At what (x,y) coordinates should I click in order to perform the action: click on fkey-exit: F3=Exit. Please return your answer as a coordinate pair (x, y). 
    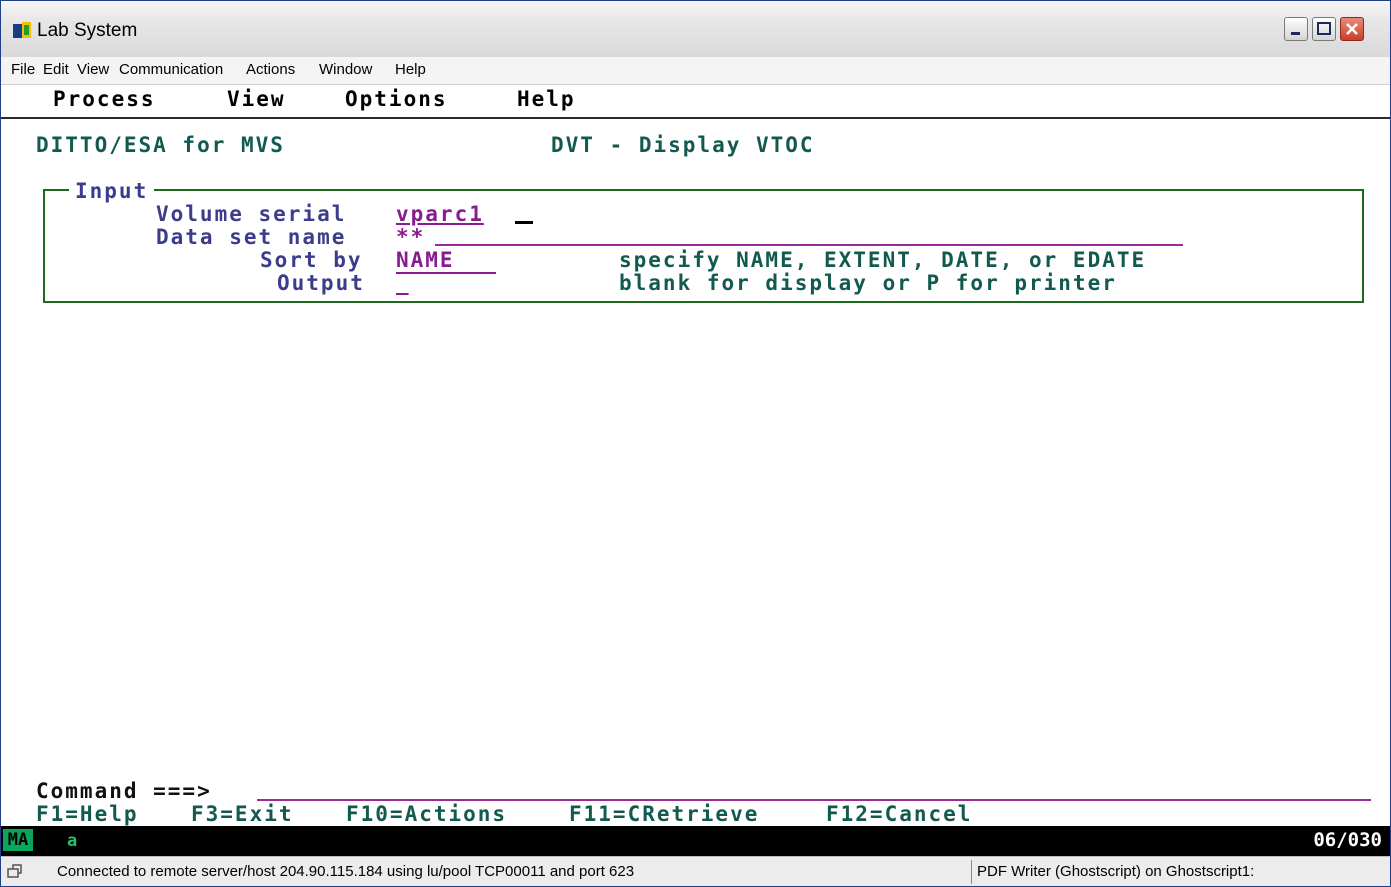
    Looking at the image, I should click on (242, 814).